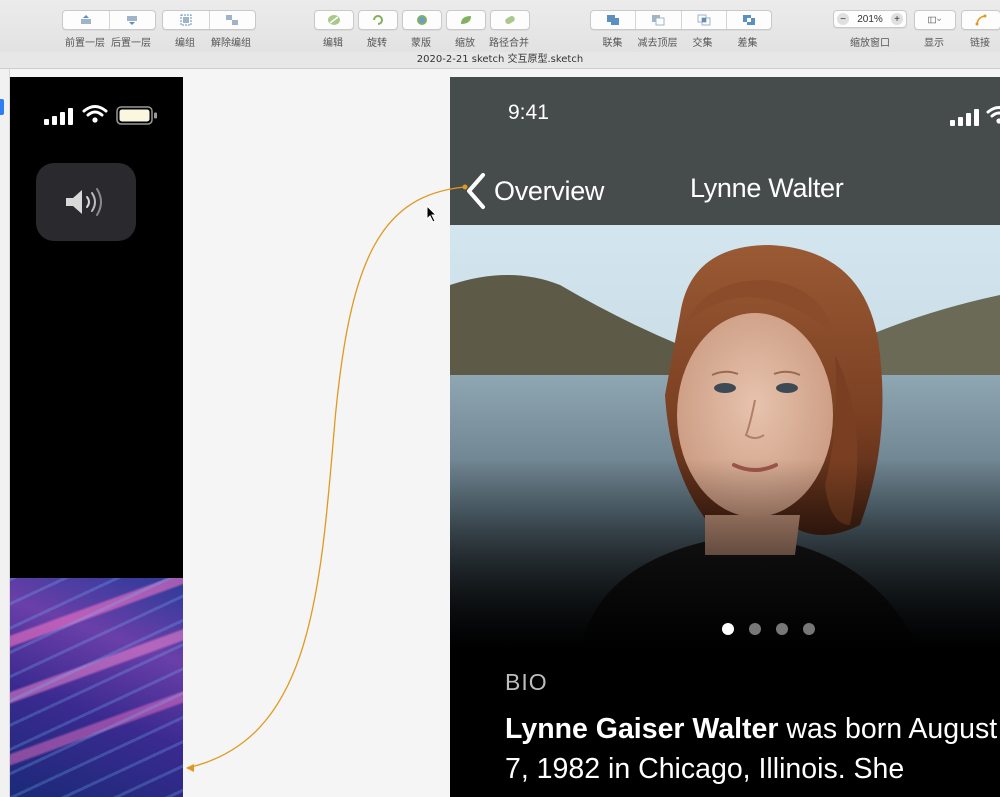  I want to click on subtract-icon, so click(658, 20).